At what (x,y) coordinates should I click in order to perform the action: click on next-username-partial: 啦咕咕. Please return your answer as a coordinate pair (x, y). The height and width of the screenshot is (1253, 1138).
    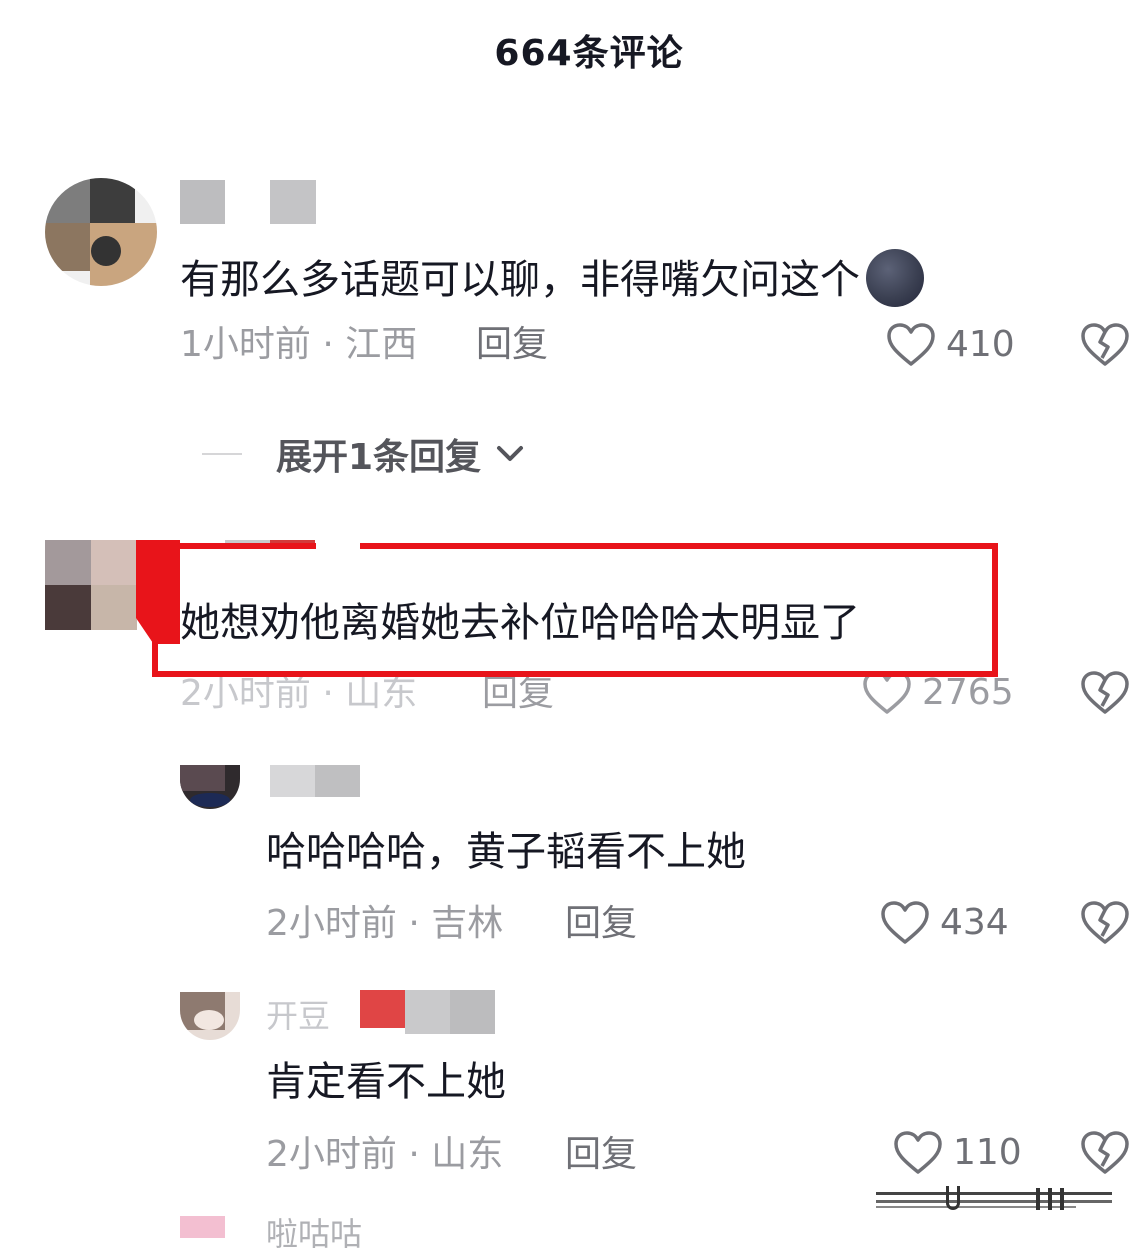
    Looking at the image, I should click on (314, 1234).